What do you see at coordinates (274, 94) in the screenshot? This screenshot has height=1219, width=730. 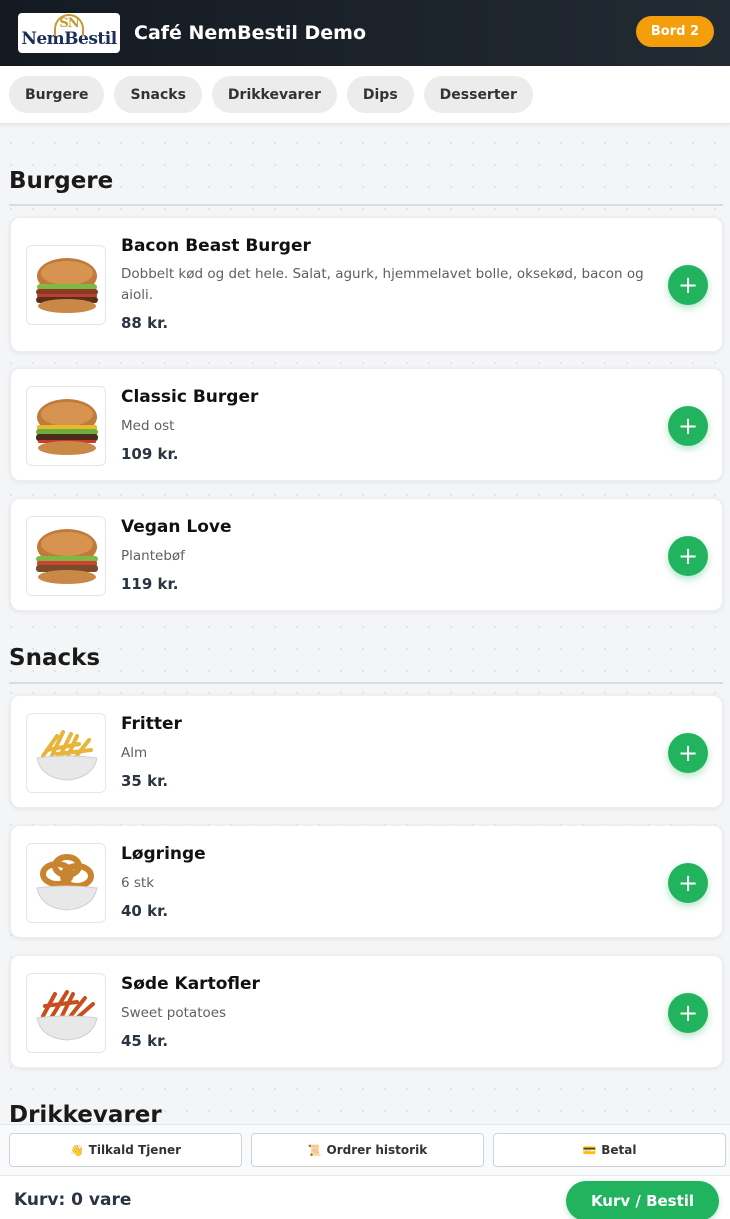 I see `tab-drikkevarer: Drikkevarer` at bounding box center [274, 94].